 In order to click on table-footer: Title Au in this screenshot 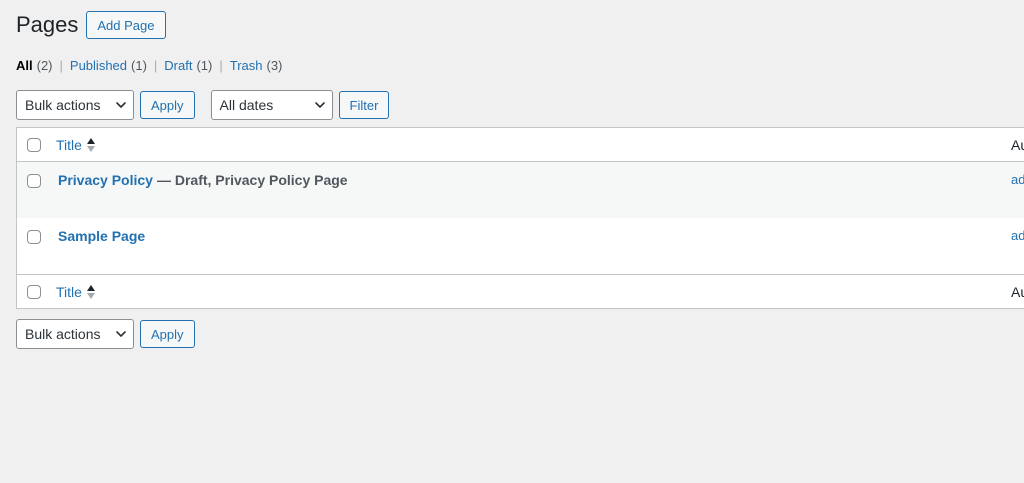, I will do `click(520, 291)`.